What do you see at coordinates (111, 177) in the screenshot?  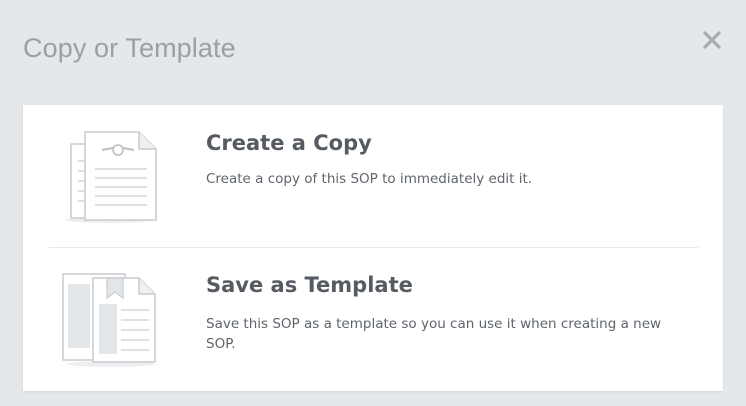 I see `copy-document-icon` at bounding box center [111, 177].